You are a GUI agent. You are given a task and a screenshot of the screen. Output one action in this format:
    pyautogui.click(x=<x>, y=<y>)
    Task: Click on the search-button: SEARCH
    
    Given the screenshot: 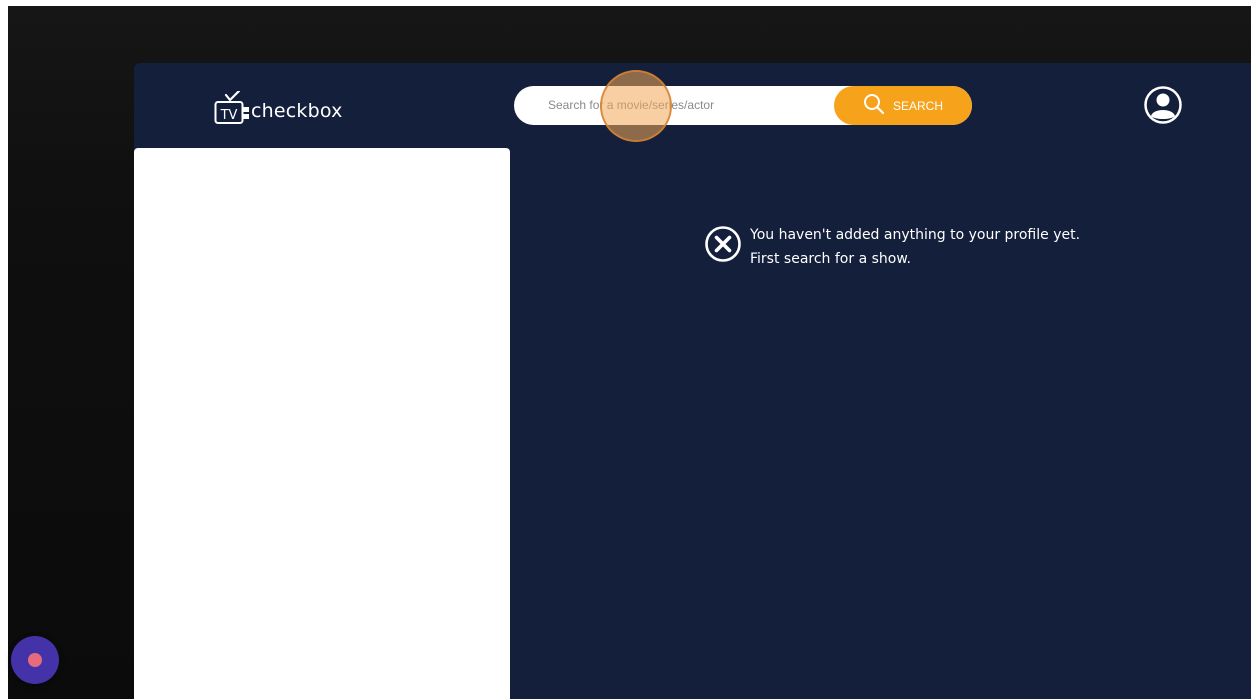 What is the action you would take?
    pyautogui.click(x=903, y=105)
    